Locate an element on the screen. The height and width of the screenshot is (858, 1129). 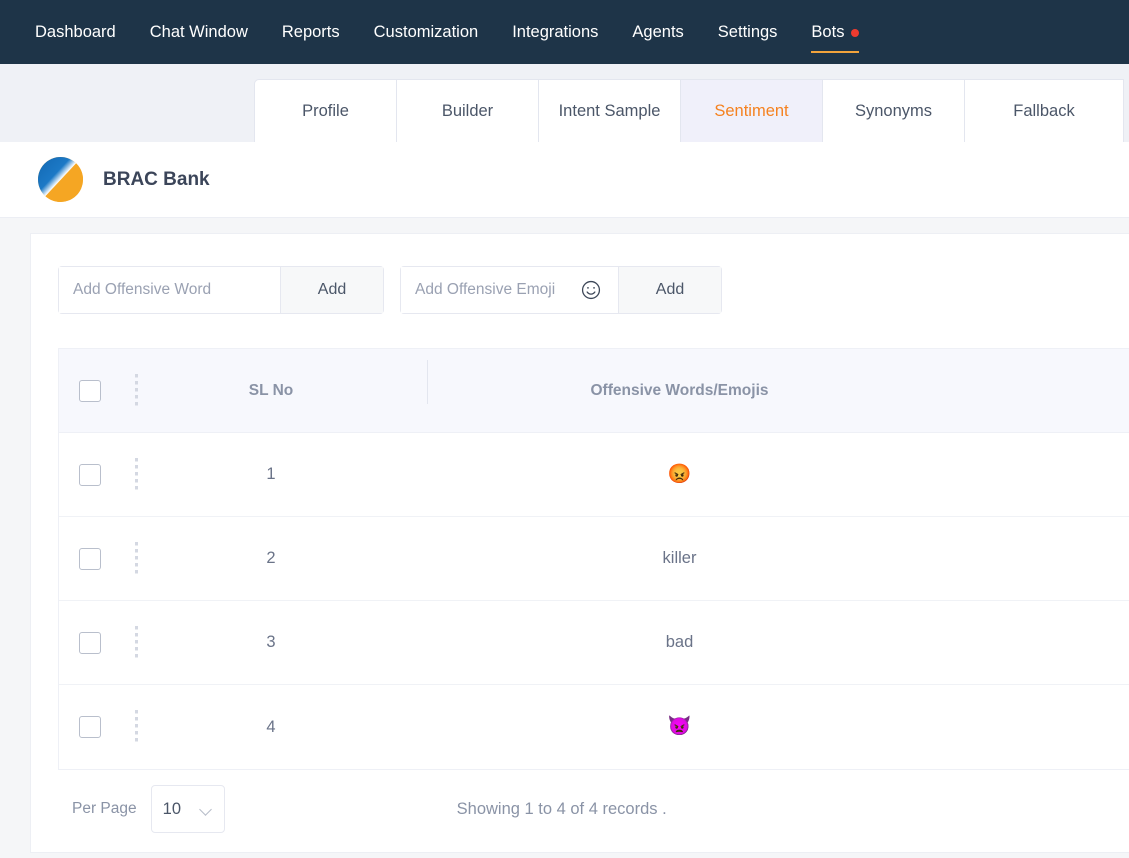
tab-sentiment: Sentiment is located at coordinates (751, 110).